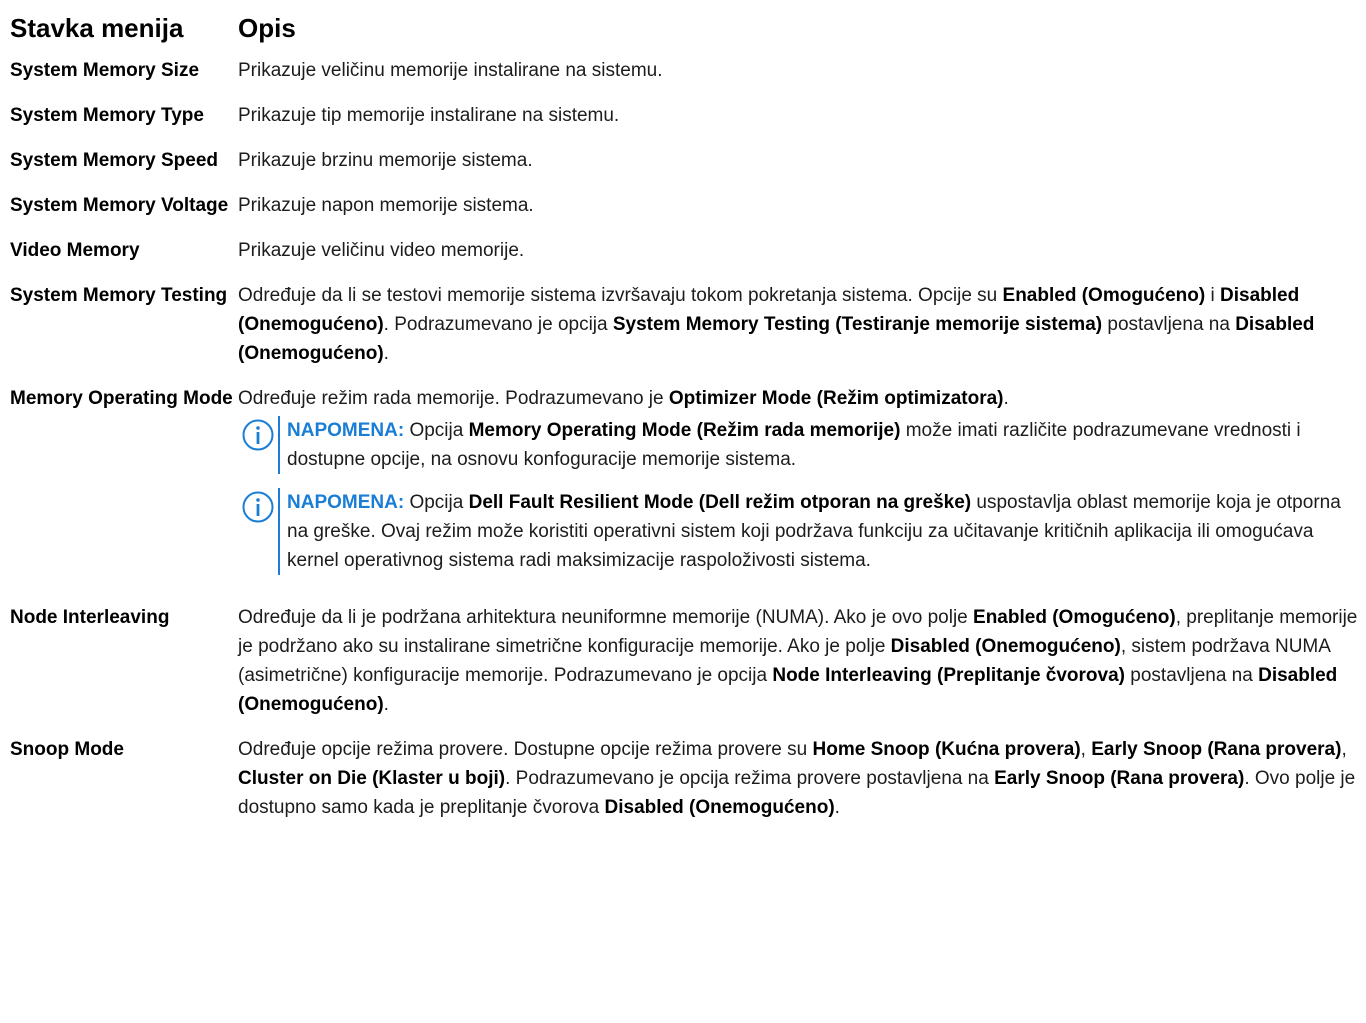 The image size is (1366, 1023). Describe the element at coordinates (114, 160) in the screenshot. I see `menu-item-name: System Memory Speed` at that location.